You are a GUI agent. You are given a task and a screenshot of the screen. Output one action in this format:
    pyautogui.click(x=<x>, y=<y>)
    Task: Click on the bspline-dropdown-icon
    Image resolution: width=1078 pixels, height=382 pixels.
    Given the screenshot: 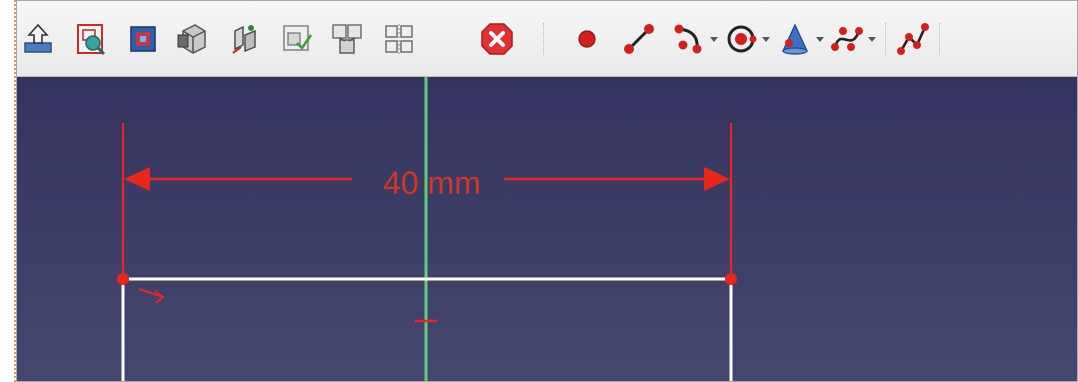 What is the action you would take?
    pyautogui.click(x=872, y=39)
    